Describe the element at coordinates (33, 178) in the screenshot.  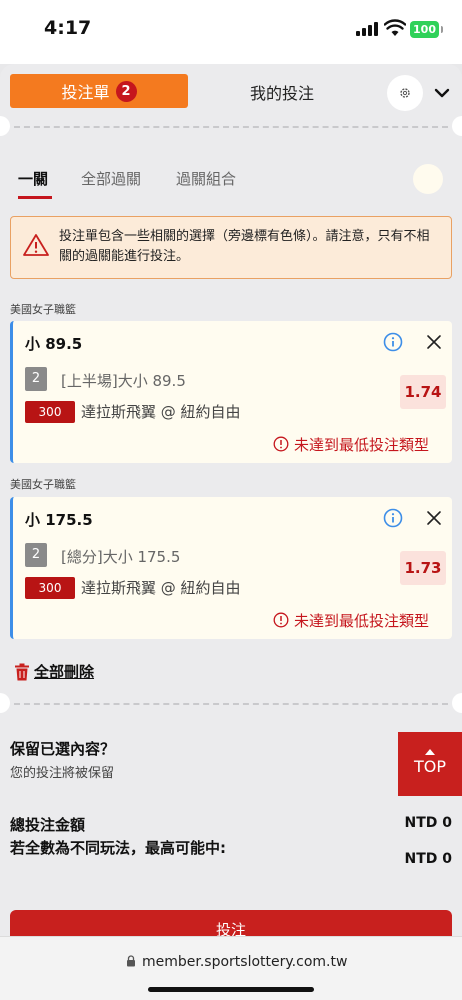
I see `tab-single: 一關` at that location.